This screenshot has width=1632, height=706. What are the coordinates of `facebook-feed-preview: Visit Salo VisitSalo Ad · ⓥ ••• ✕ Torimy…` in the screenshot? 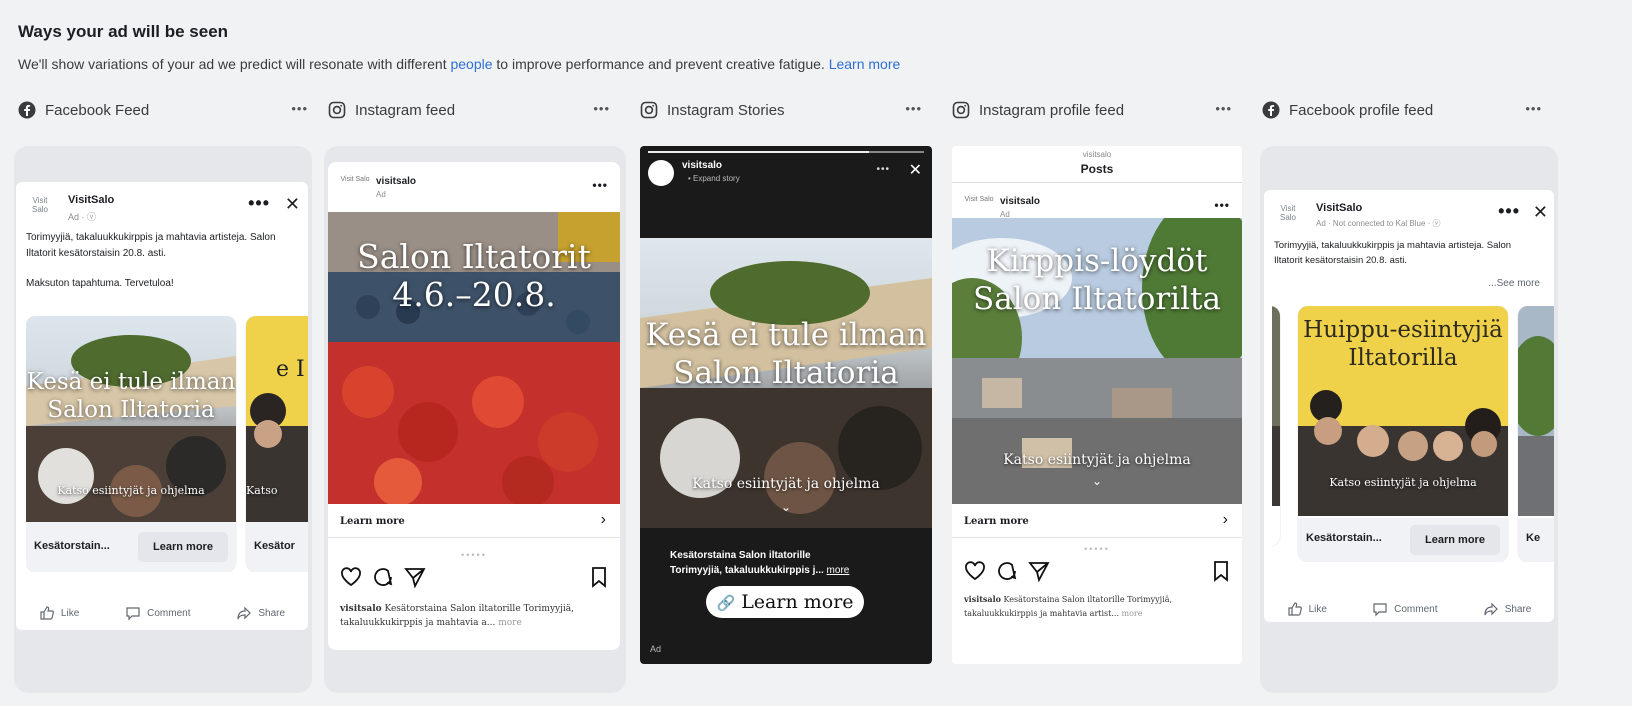 It's located at (162, 406).